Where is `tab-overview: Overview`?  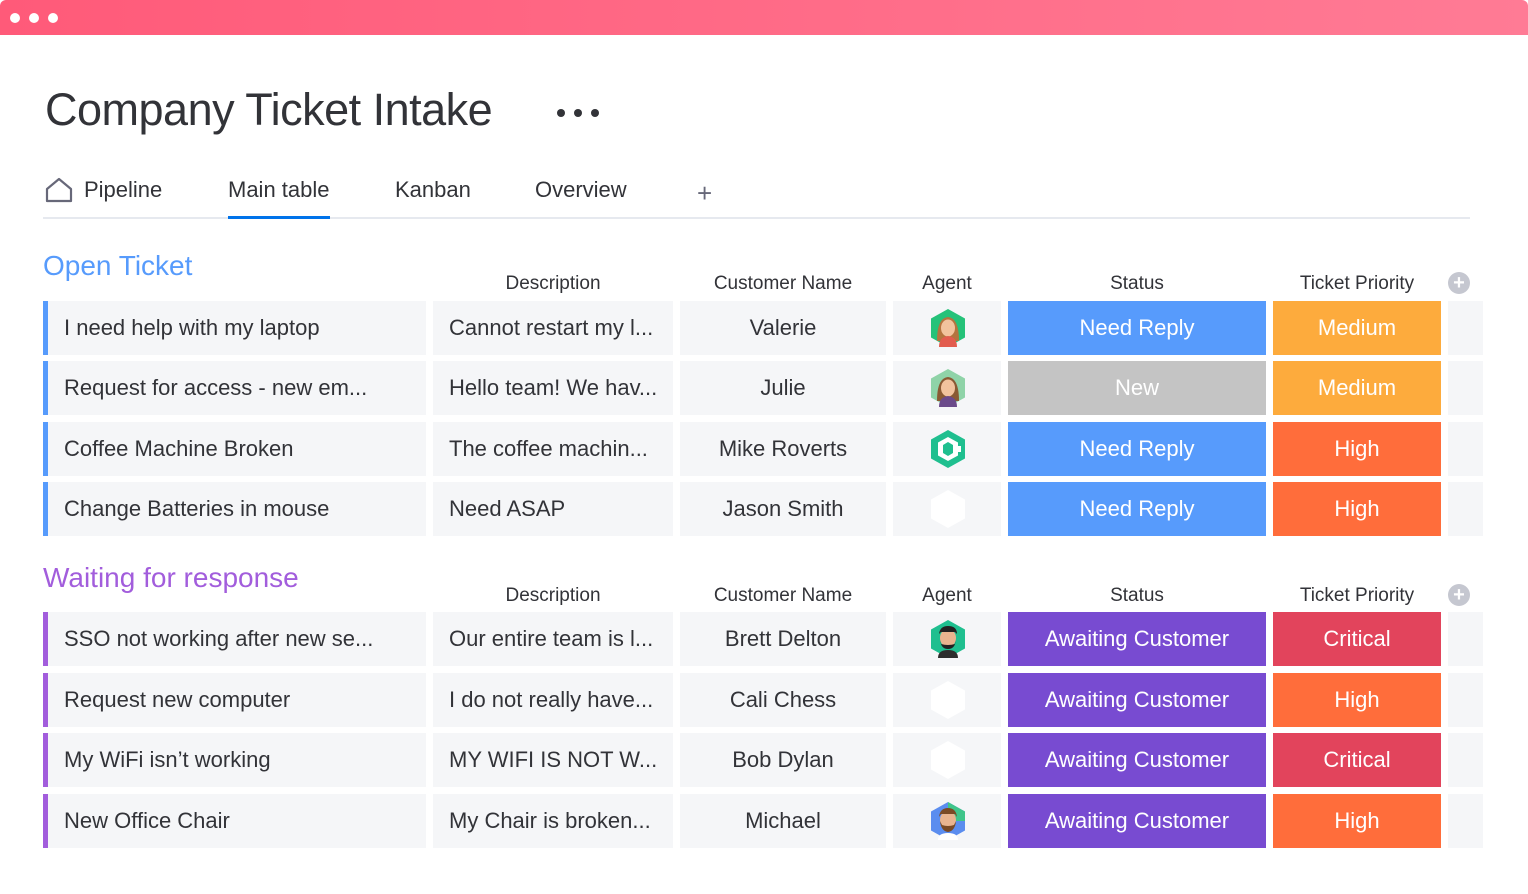 tab-overview: Overview is located at coordinates (581, 197).